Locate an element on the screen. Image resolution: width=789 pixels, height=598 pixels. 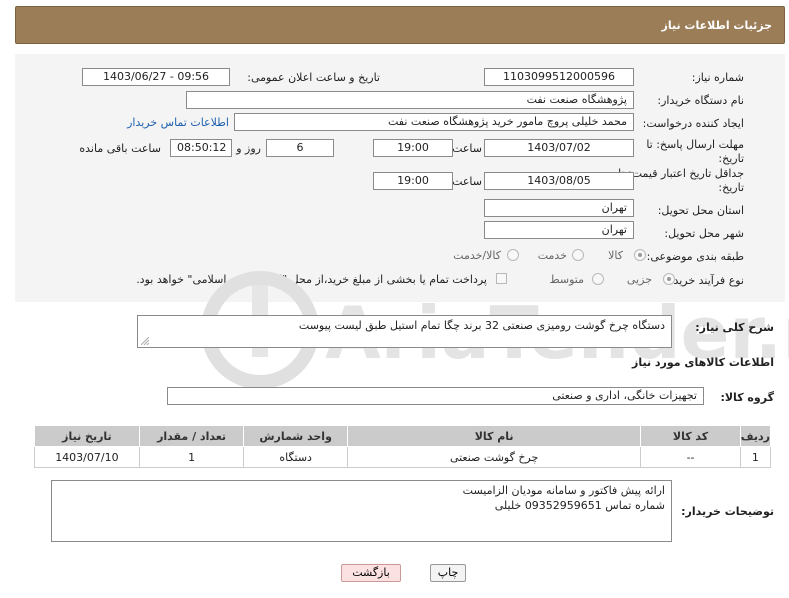
price-validity-date-field: 1403/08/05 is located at coordinates (559, 181).